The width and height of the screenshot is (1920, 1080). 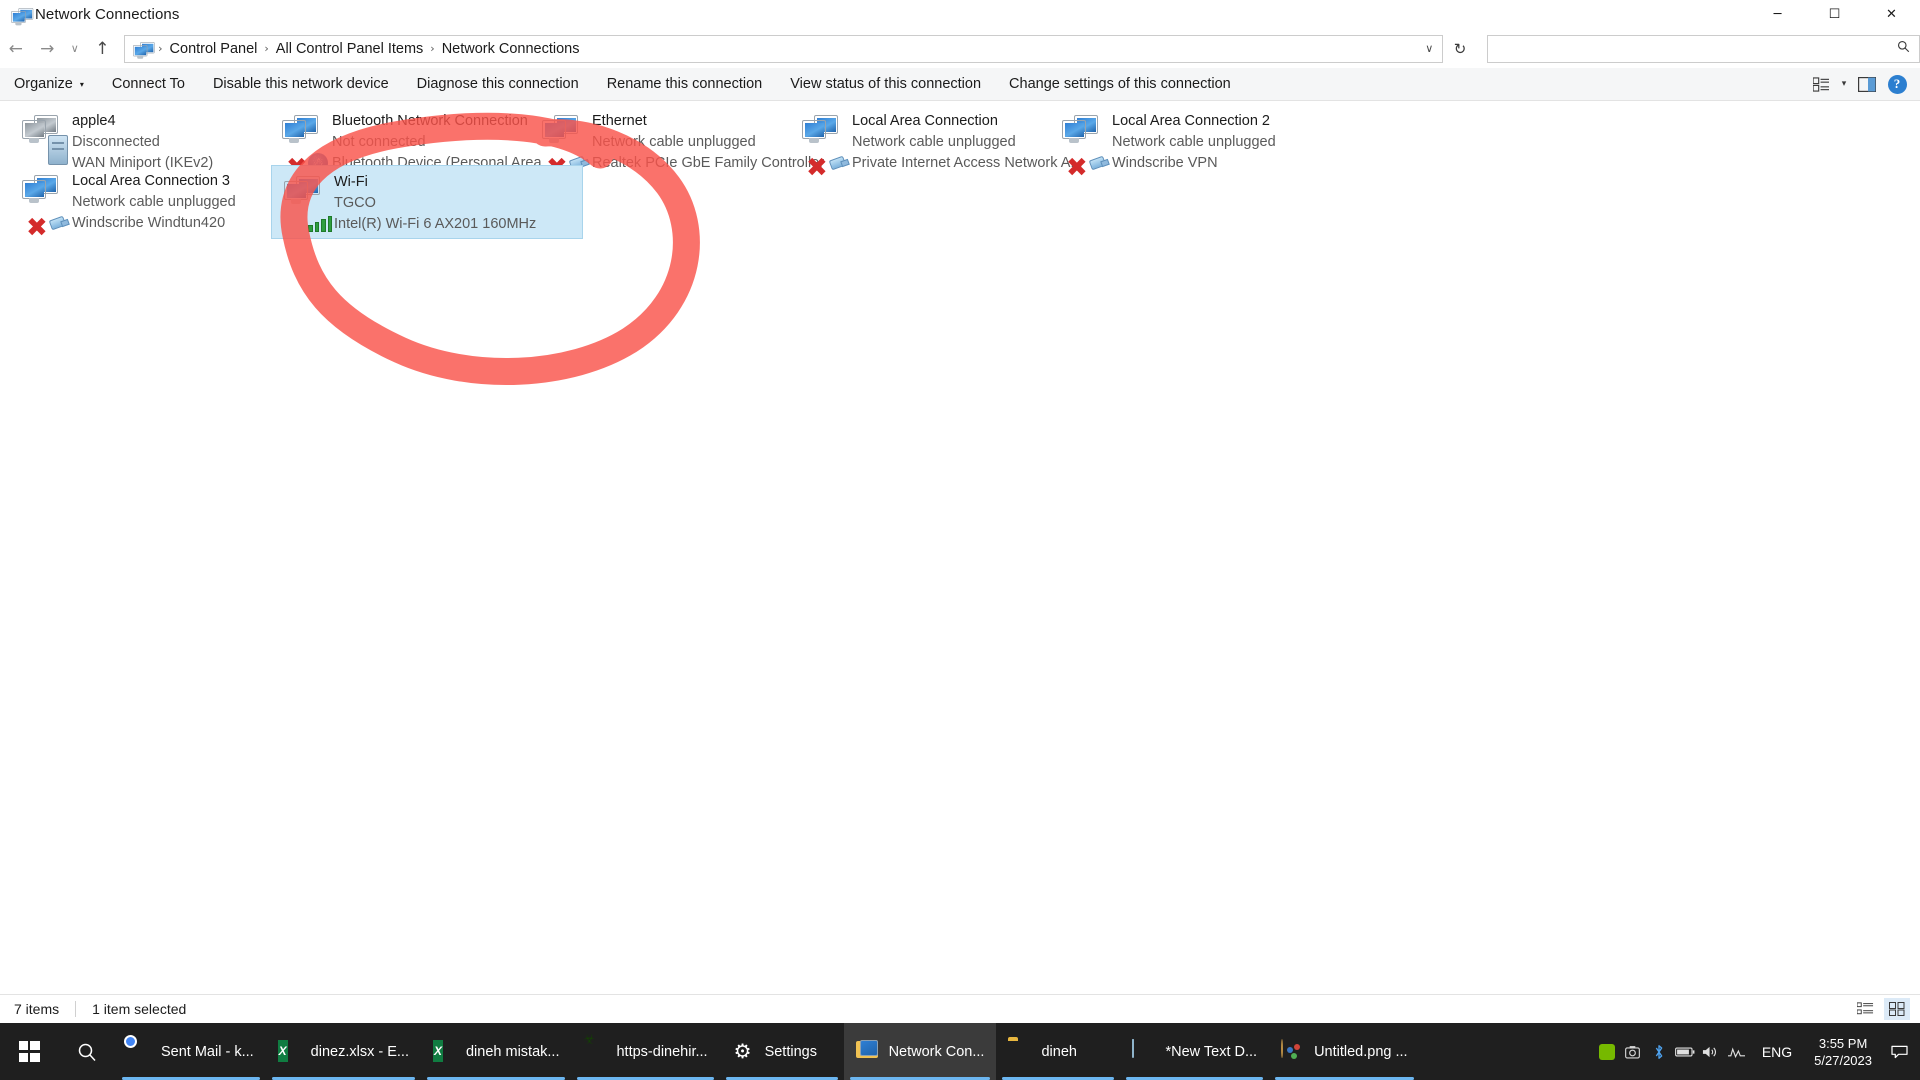 I want to click on view-options-icon, so click(x=1821, y=84).